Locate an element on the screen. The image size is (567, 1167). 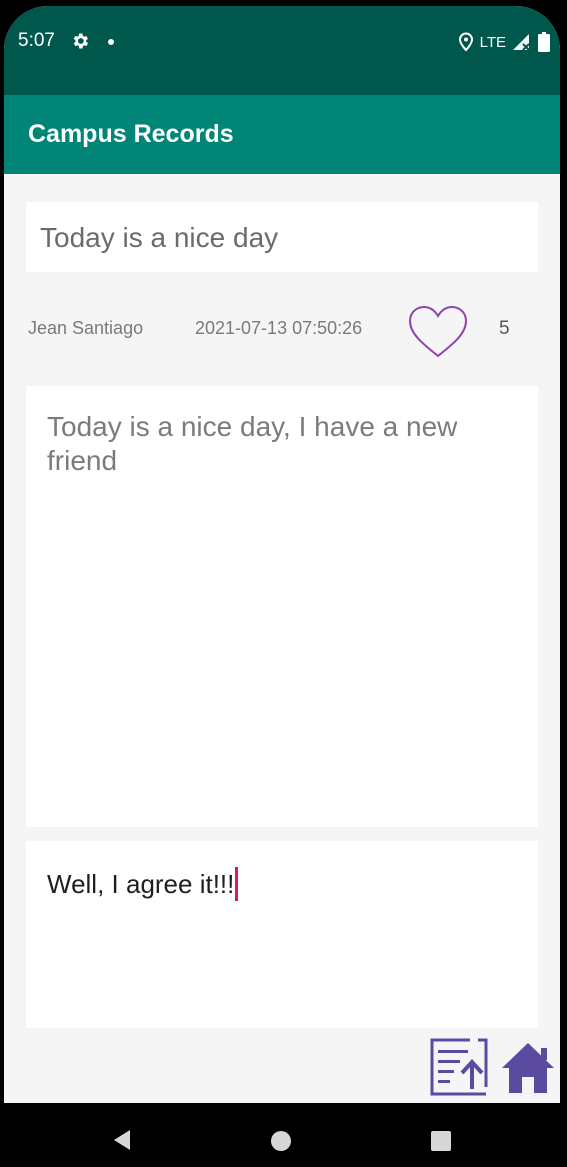
home-button is located at coordinates (528, 1068).